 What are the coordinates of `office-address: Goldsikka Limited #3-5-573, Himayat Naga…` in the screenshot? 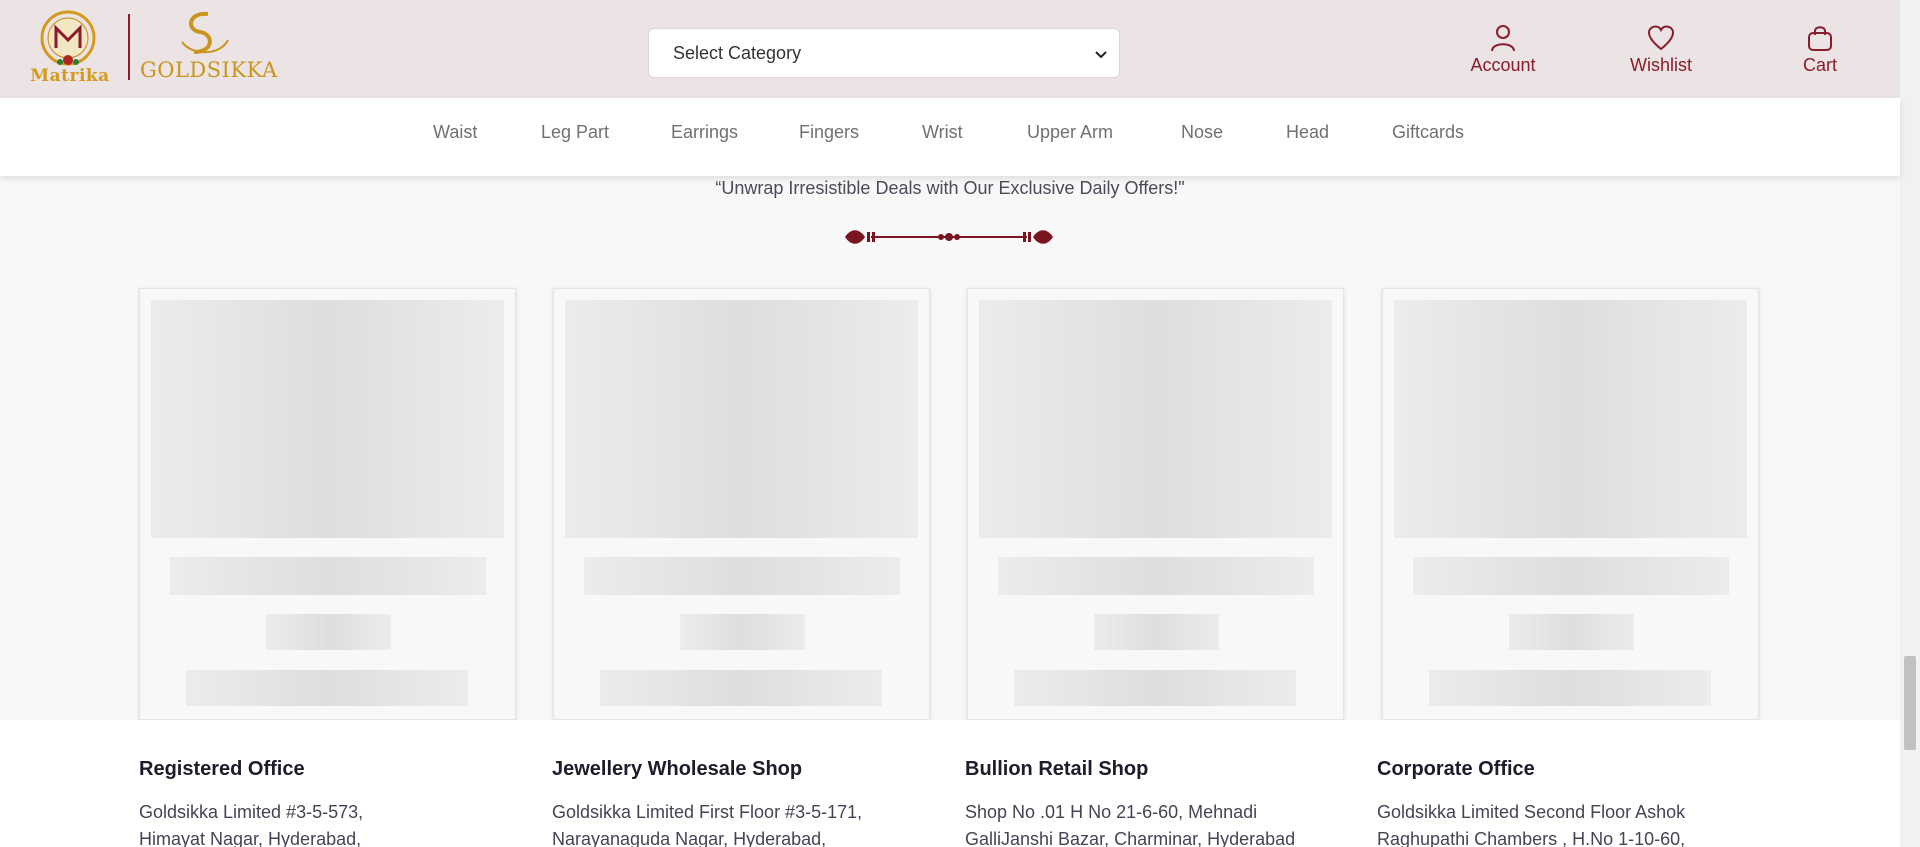 It's located at (329, 823).